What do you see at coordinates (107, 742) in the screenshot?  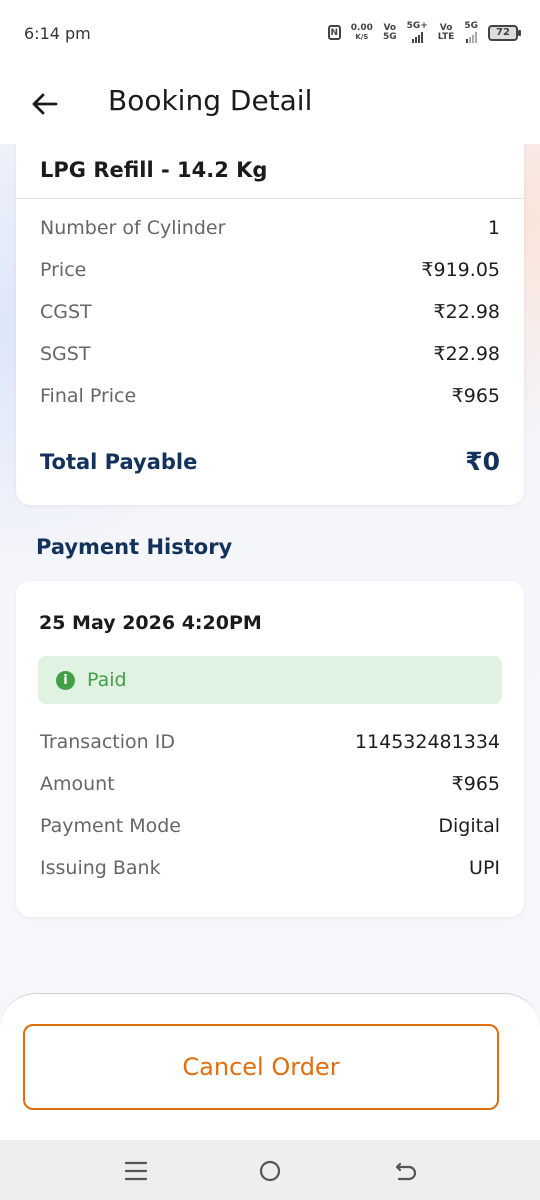 I see `row-label: Transaction ID` at bounding box center [107, 742].